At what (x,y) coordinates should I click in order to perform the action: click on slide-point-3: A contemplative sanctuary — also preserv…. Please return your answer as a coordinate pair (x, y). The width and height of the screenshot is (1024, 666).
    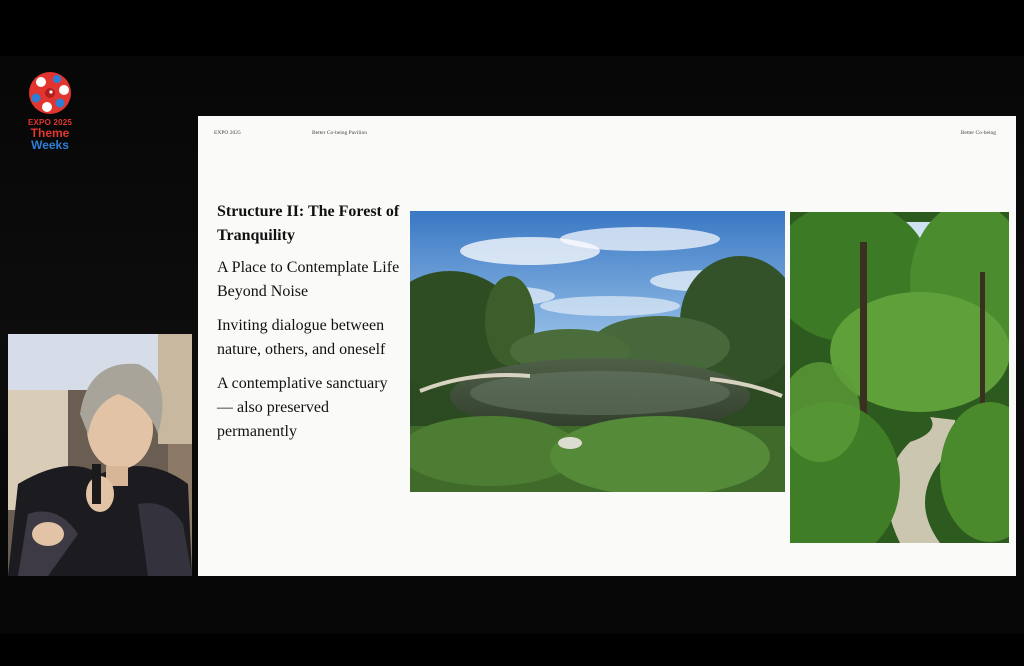
    Looking at the image, I should click on (302, 407).